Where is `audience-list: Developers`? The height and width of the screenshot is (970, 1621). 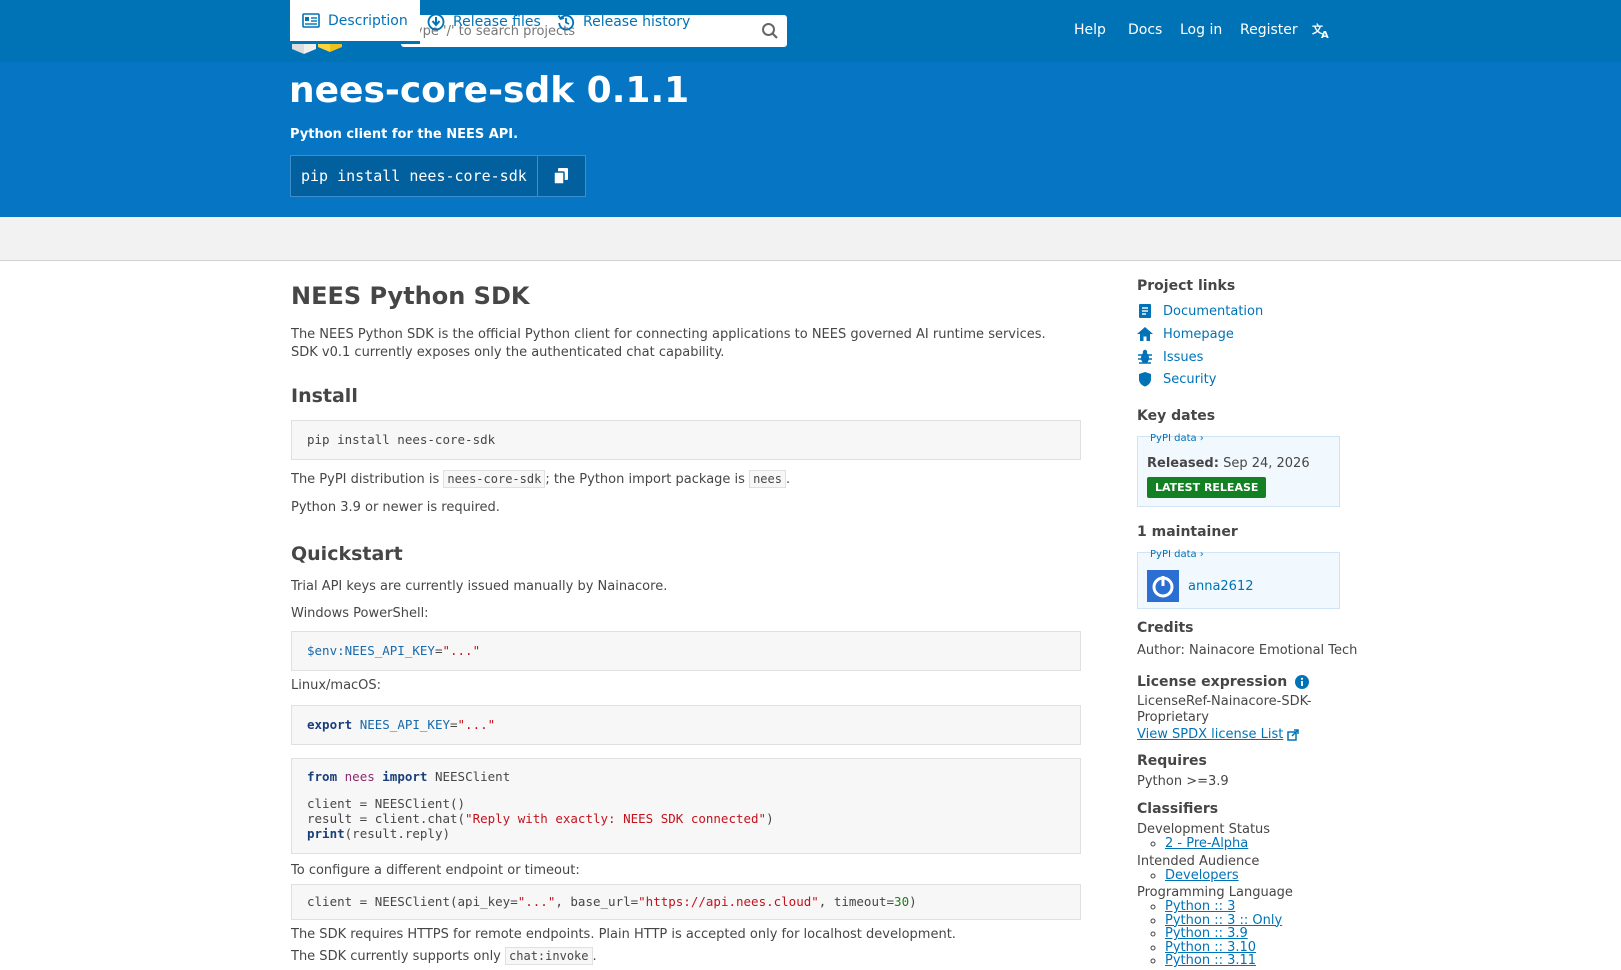
audience-list: Developers is located at coordinates (1202, 876).